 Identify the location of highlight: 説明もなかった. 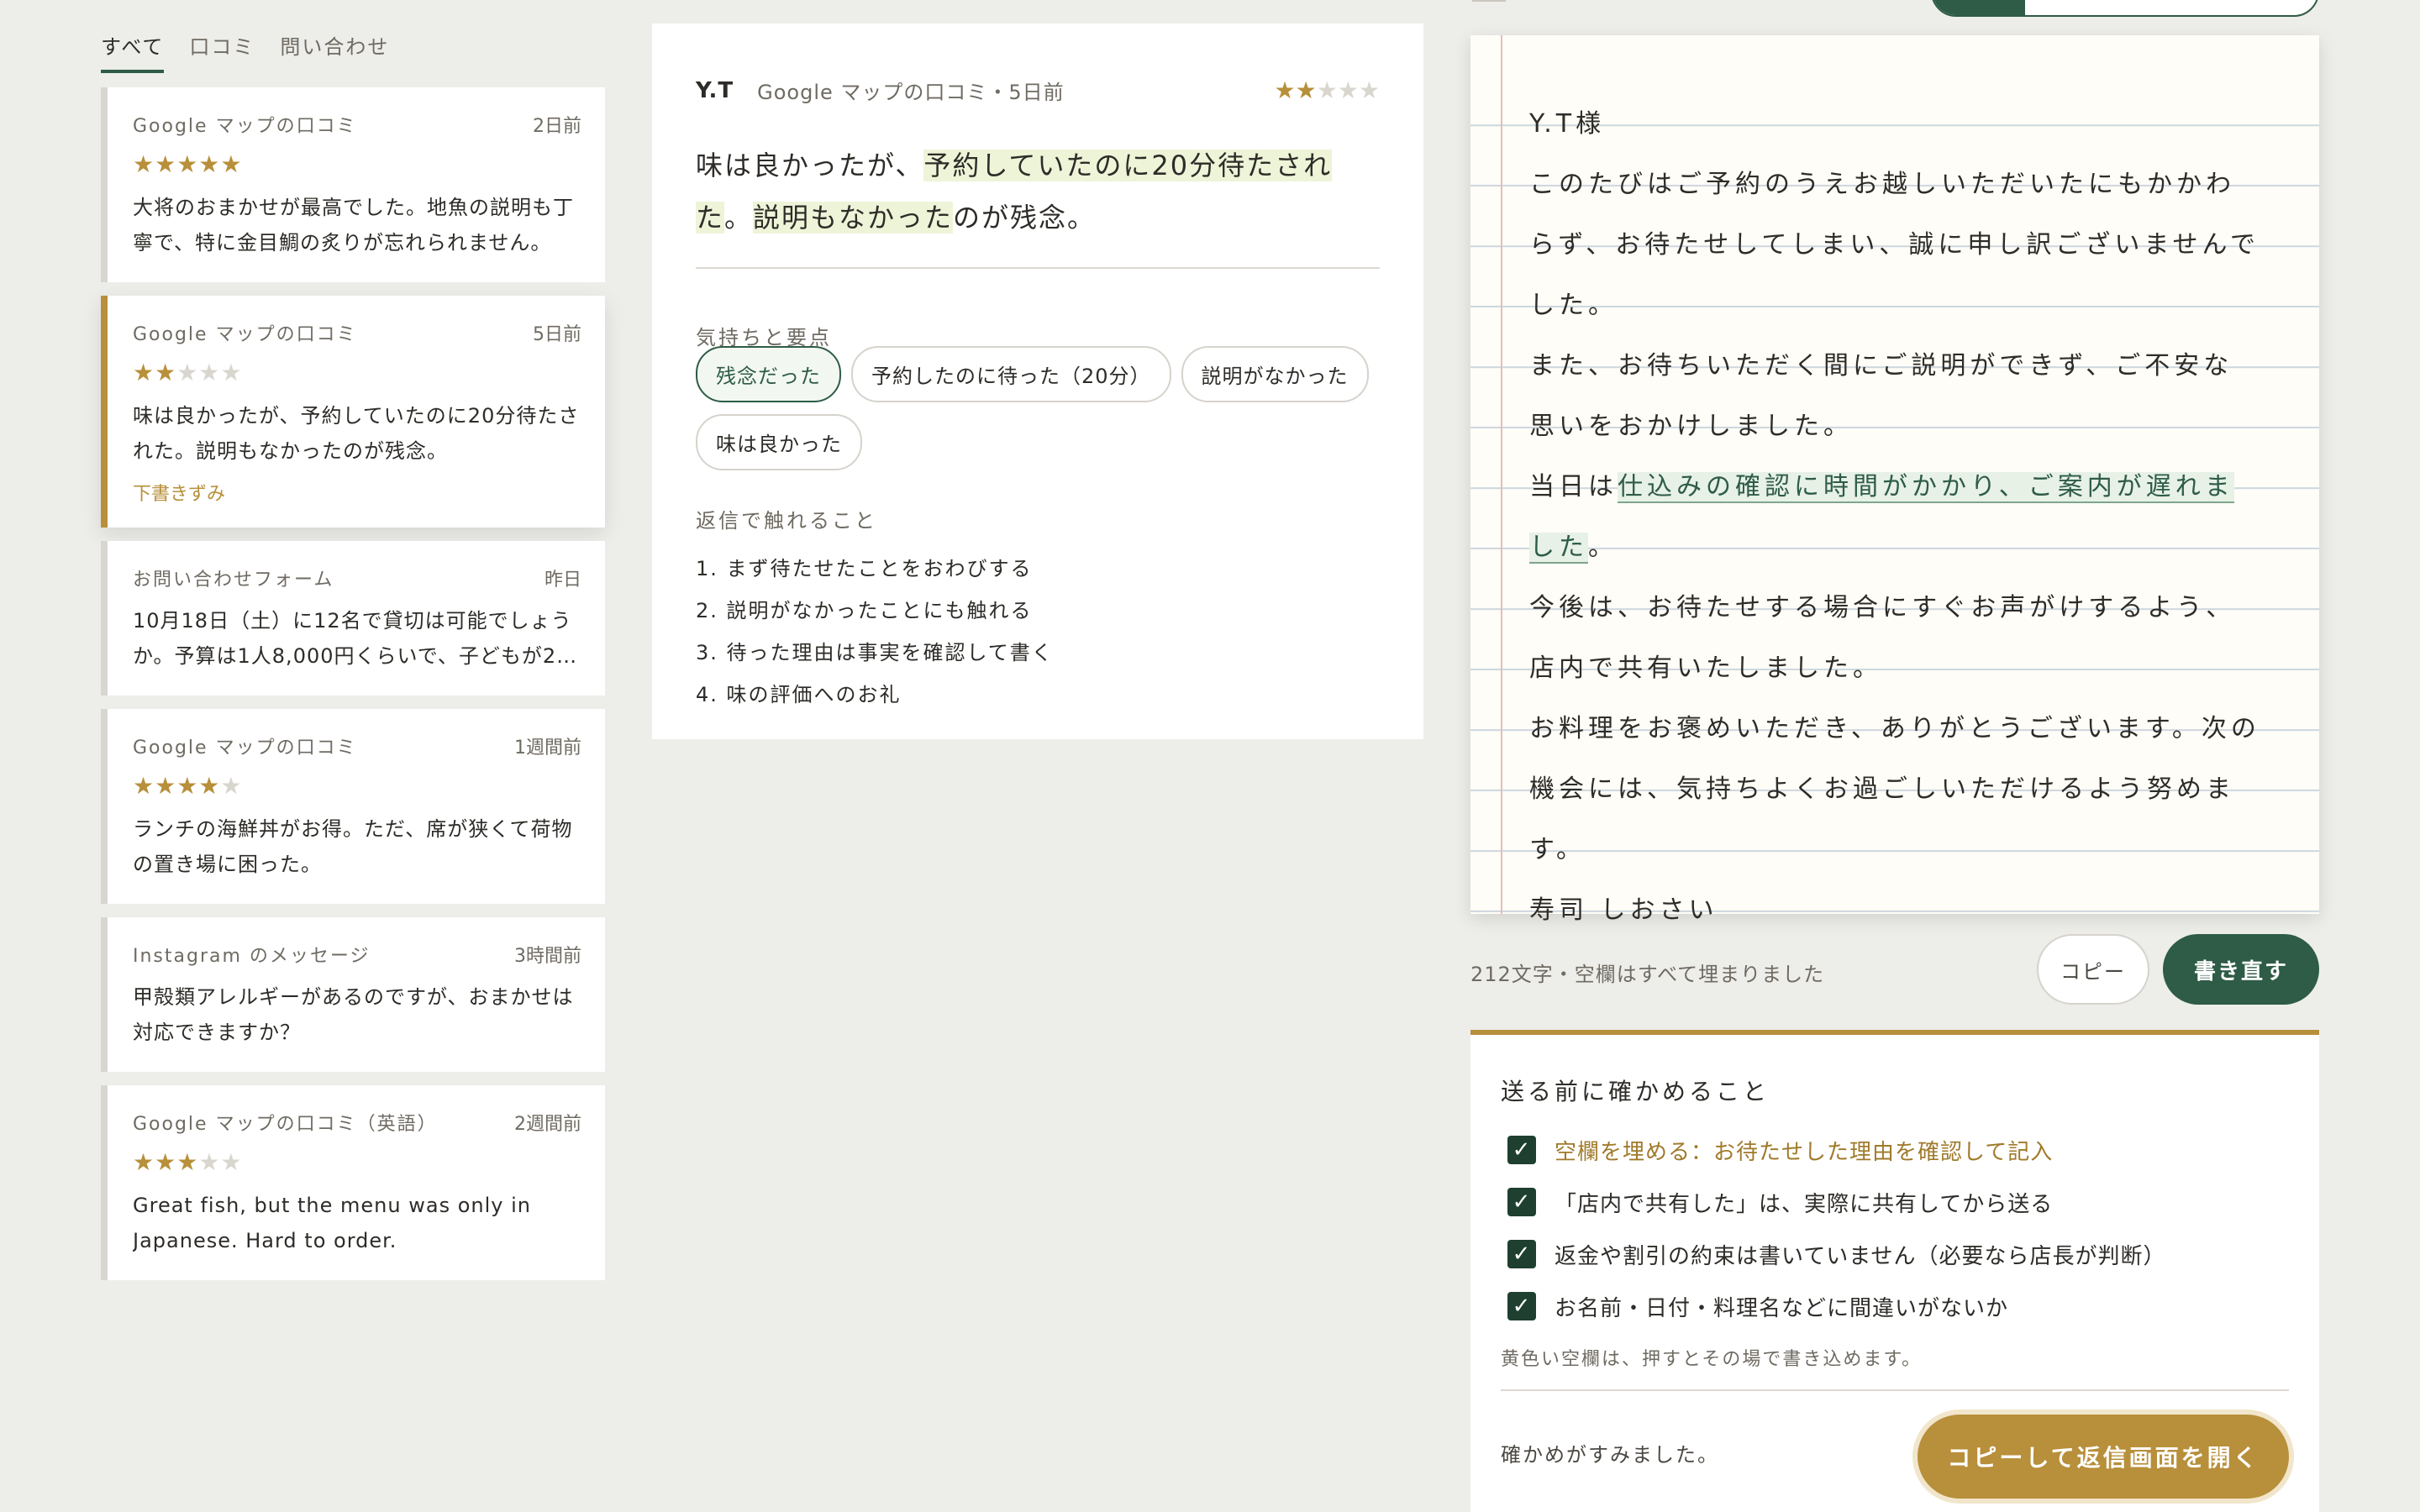
(854, 218).